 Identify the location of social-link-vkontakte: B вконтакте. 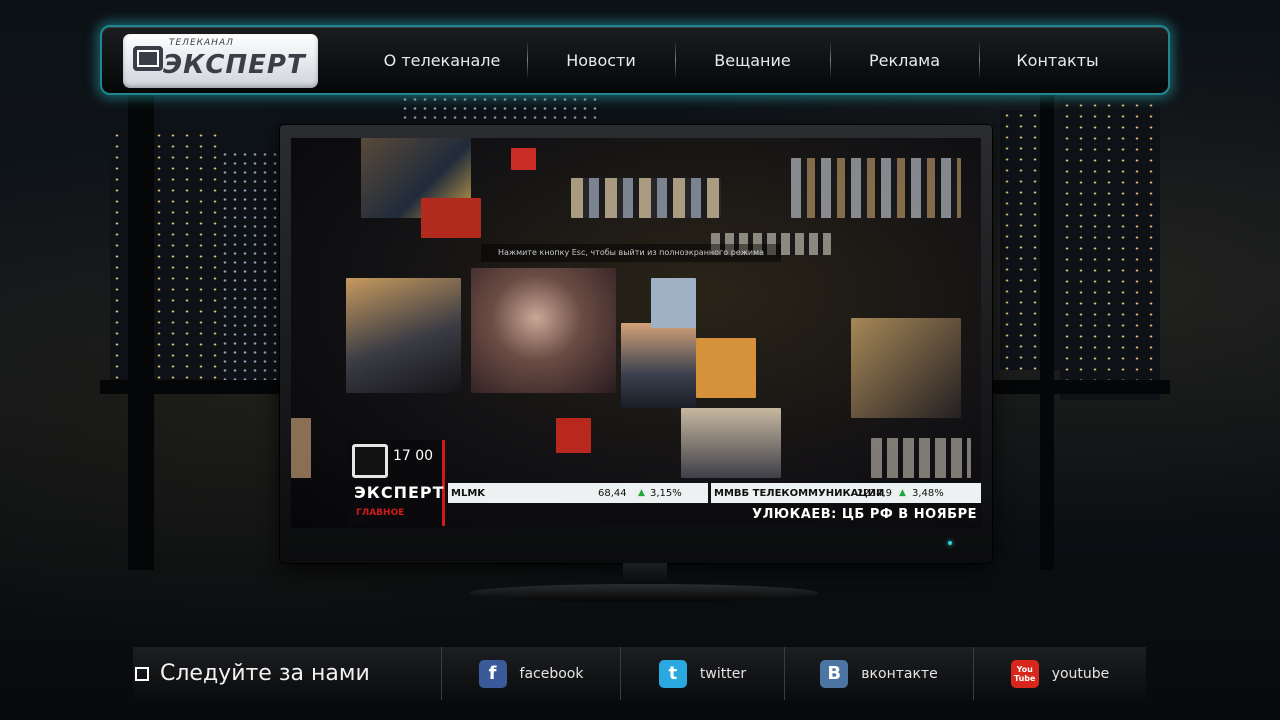
(878, 673).